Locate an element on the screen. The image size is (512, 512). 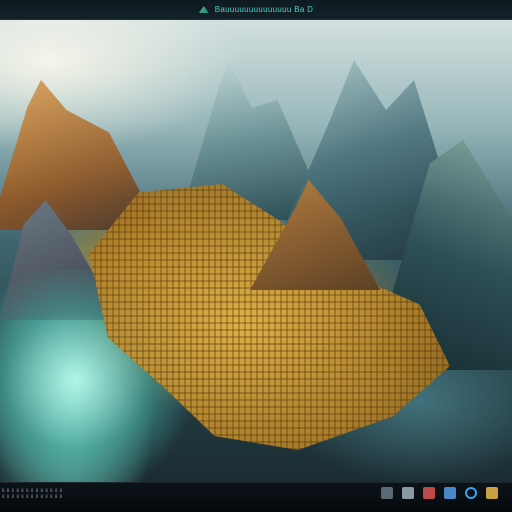
window-title: Bauuuuuuuuuuuuuu Ba D is located at coordinates (264, 9).